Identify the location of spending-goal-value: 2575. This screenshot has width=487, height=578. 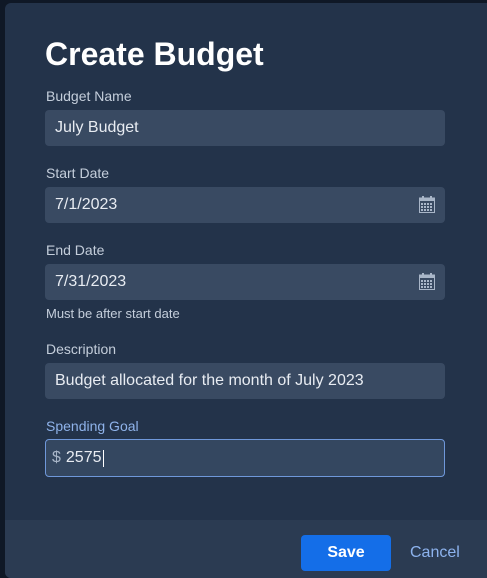
(83, 457).